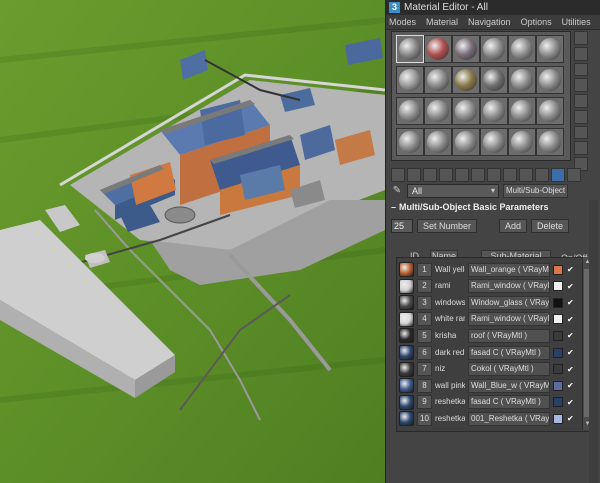 The image size is (600, 483). What do you see at coordinates (509, 402) in the screenshot?
I see `submaterial-button: fasad C ( VRayMtl )` at bounding box center [509, 402].